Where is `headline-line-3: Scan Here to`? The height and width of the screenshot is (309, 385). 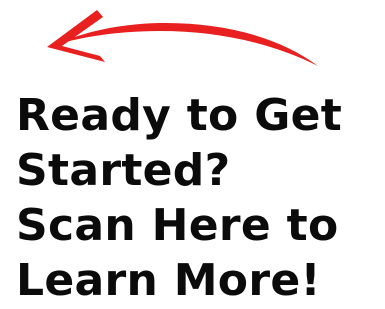
headline-line-3: Scan Here to is located at coordinates (177, 225).